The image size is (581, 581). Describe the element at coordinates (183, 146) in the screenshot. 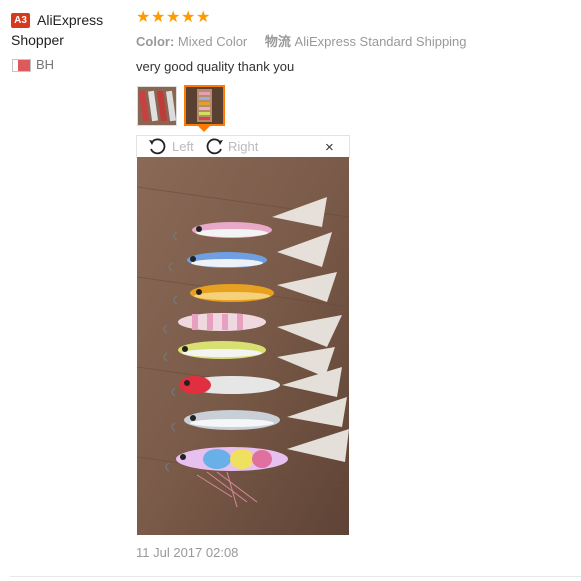

I see `rotate-left-label: Left` at that location.